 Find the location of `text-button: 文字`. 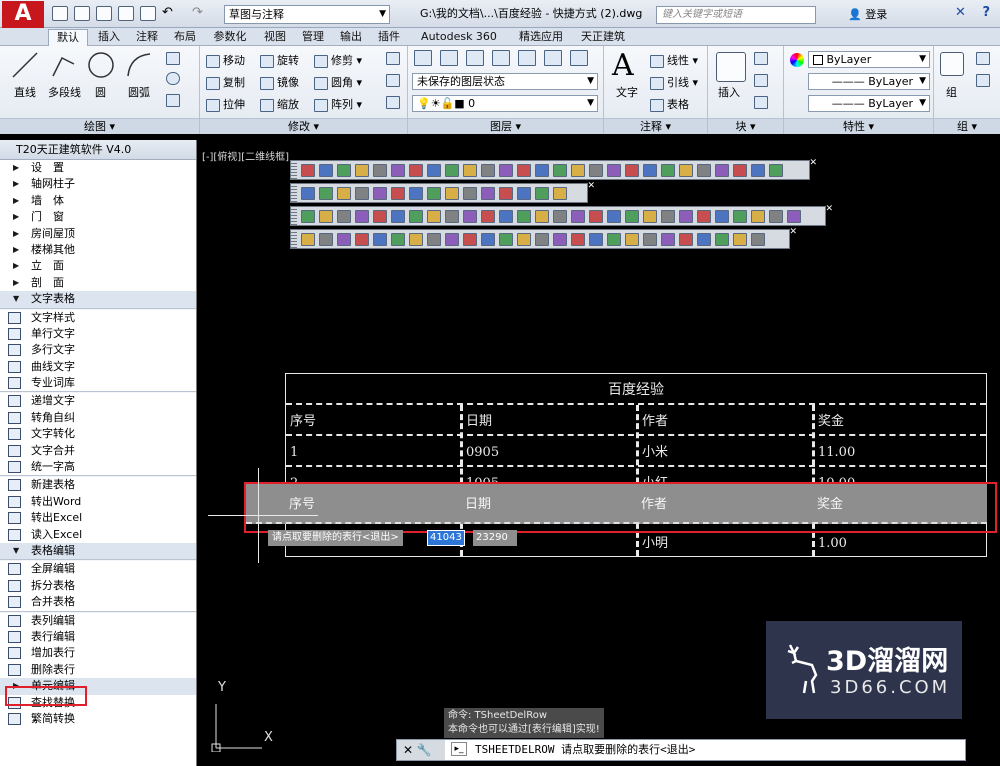

text-button: 文字 is located at coordinates (627, 92).